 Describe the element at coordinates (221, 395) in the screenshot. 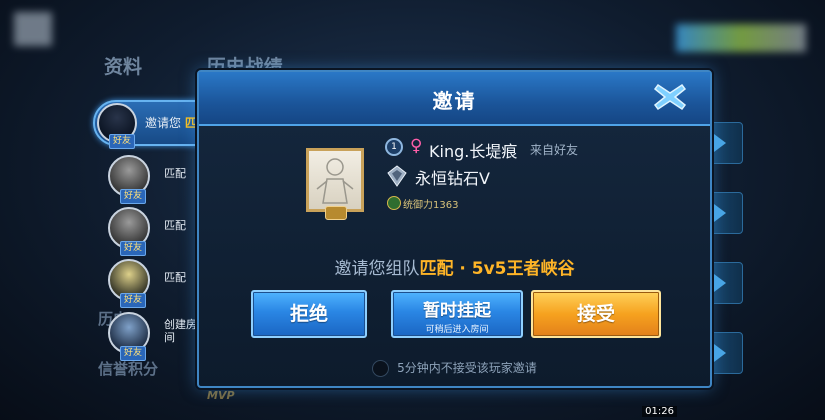

I see `mvp-label: MVP` at that location.